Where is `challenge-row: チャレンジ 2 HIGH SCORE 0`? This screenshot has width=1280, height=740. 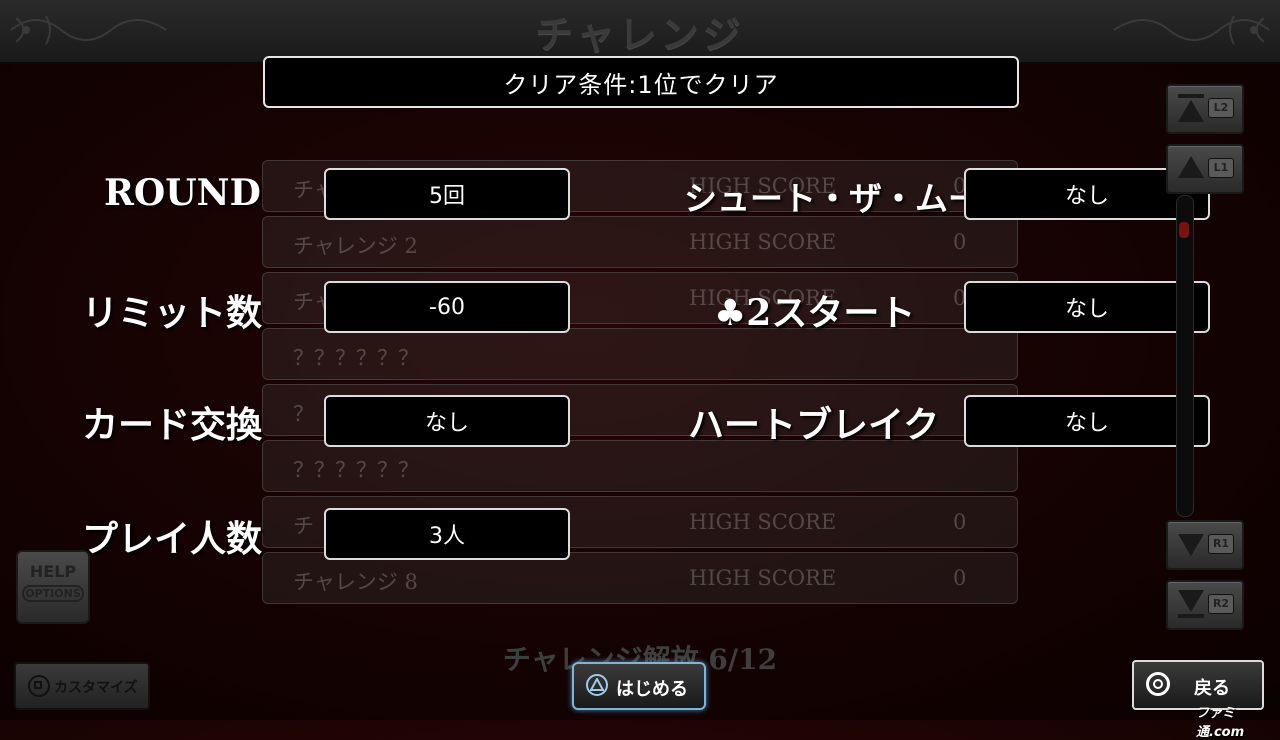 challenge-row: チャレンジ 2 HIGH SCORE 0 is located at coordinates (640, 242).